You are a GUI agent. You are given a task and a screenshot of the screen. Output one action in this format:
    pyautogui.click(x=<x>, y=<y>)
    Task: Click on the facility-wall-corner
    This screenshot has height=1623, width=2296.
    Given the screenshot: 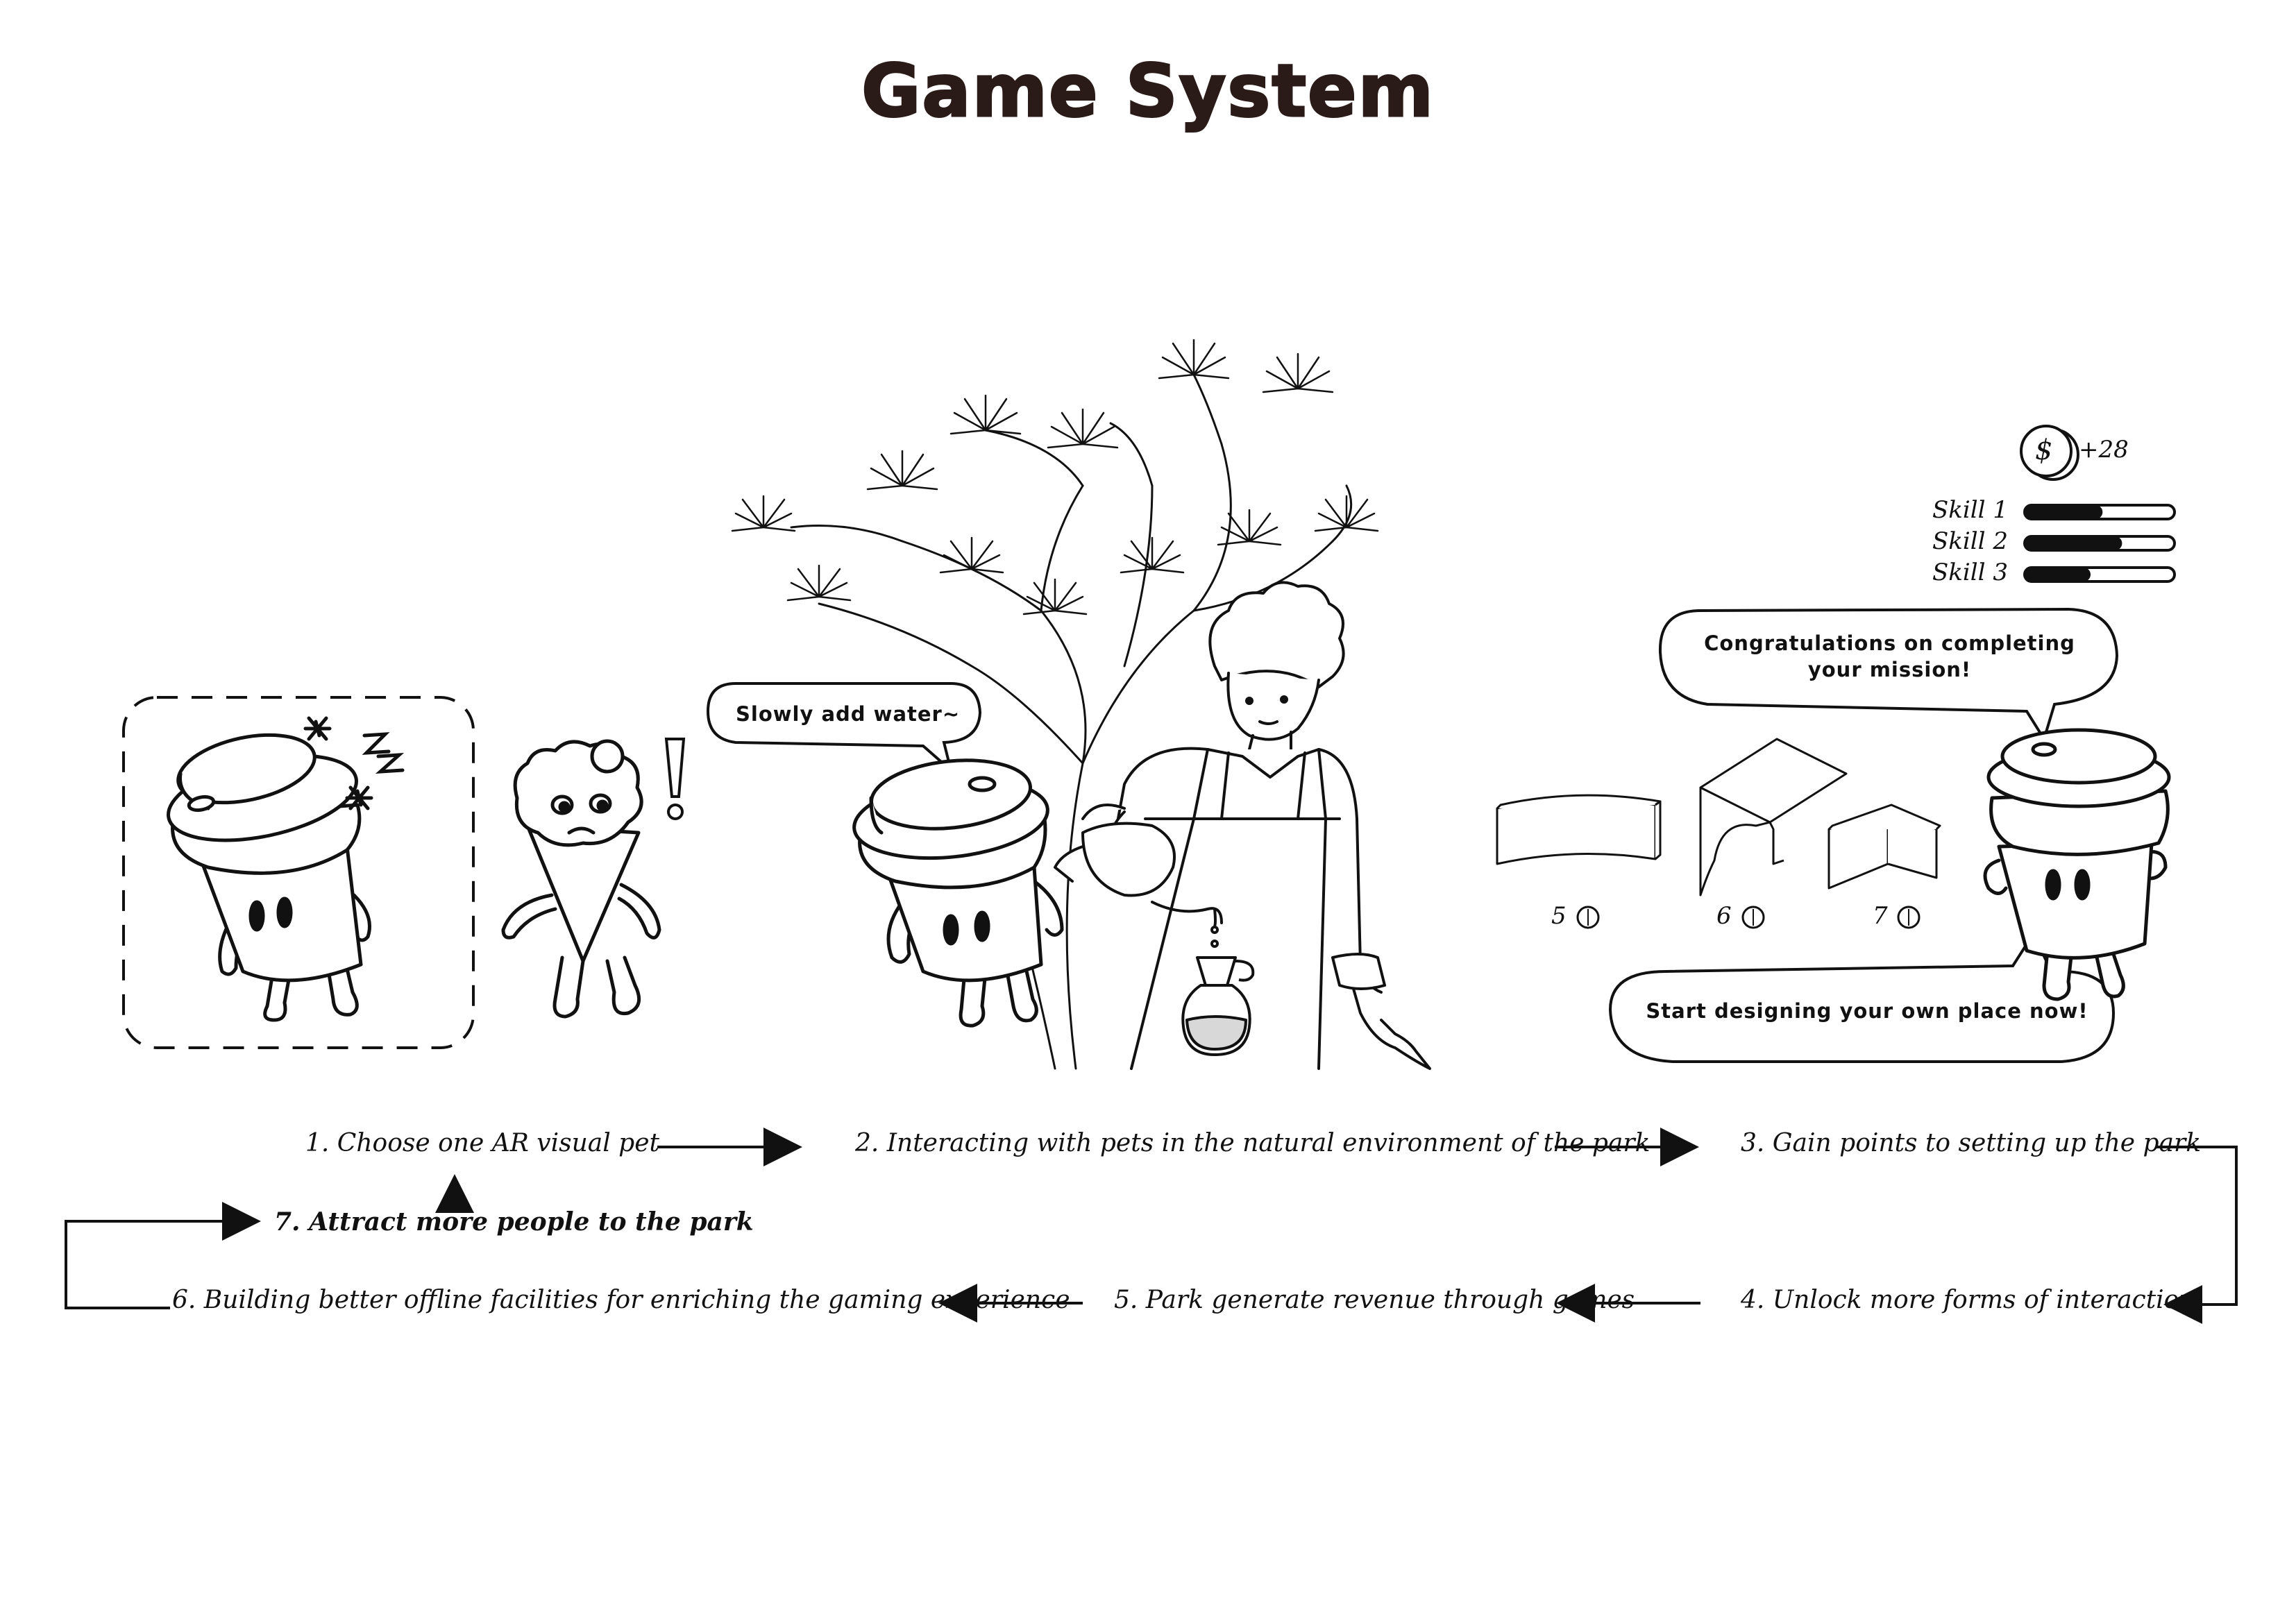 What is the action you would take?
    pyautogui.click(x=1884, y=847)
    